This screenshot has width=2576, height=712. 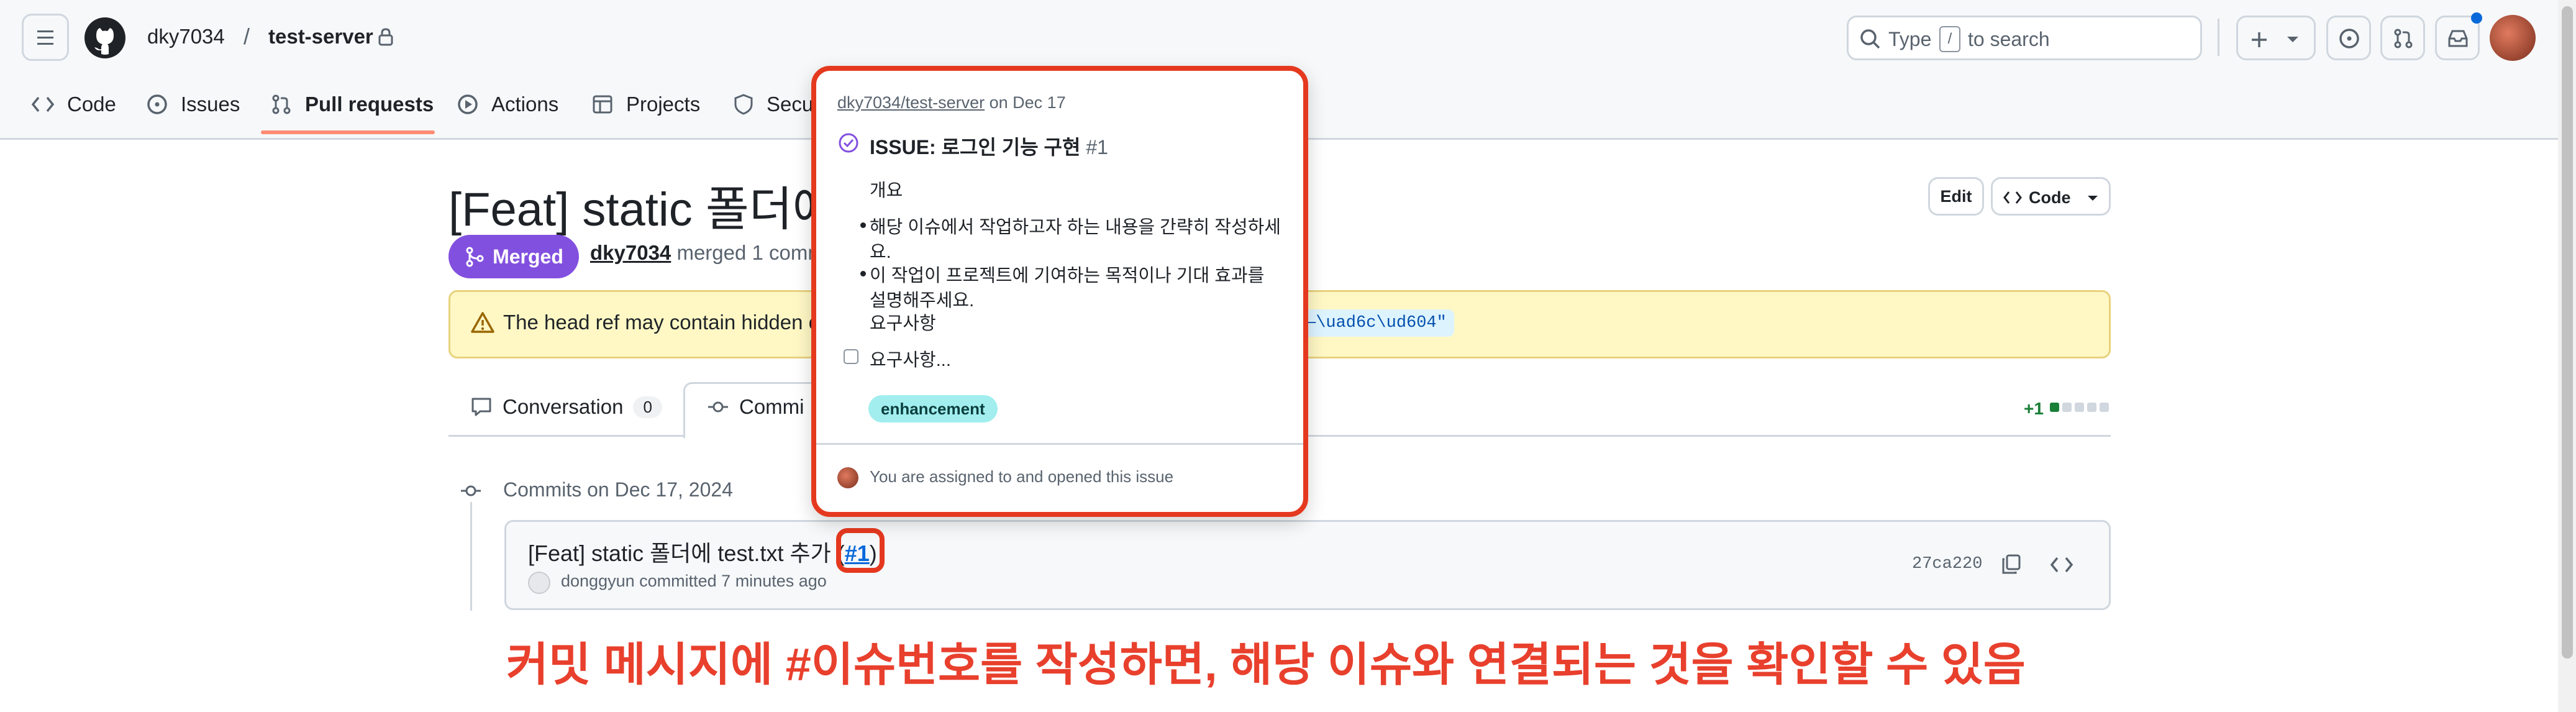 I want to click on hovercard-bullet-2a: 이 작업이 프로젝트에 기여하는 목적이나 기대 효과를, so click(x=1067, y=276).